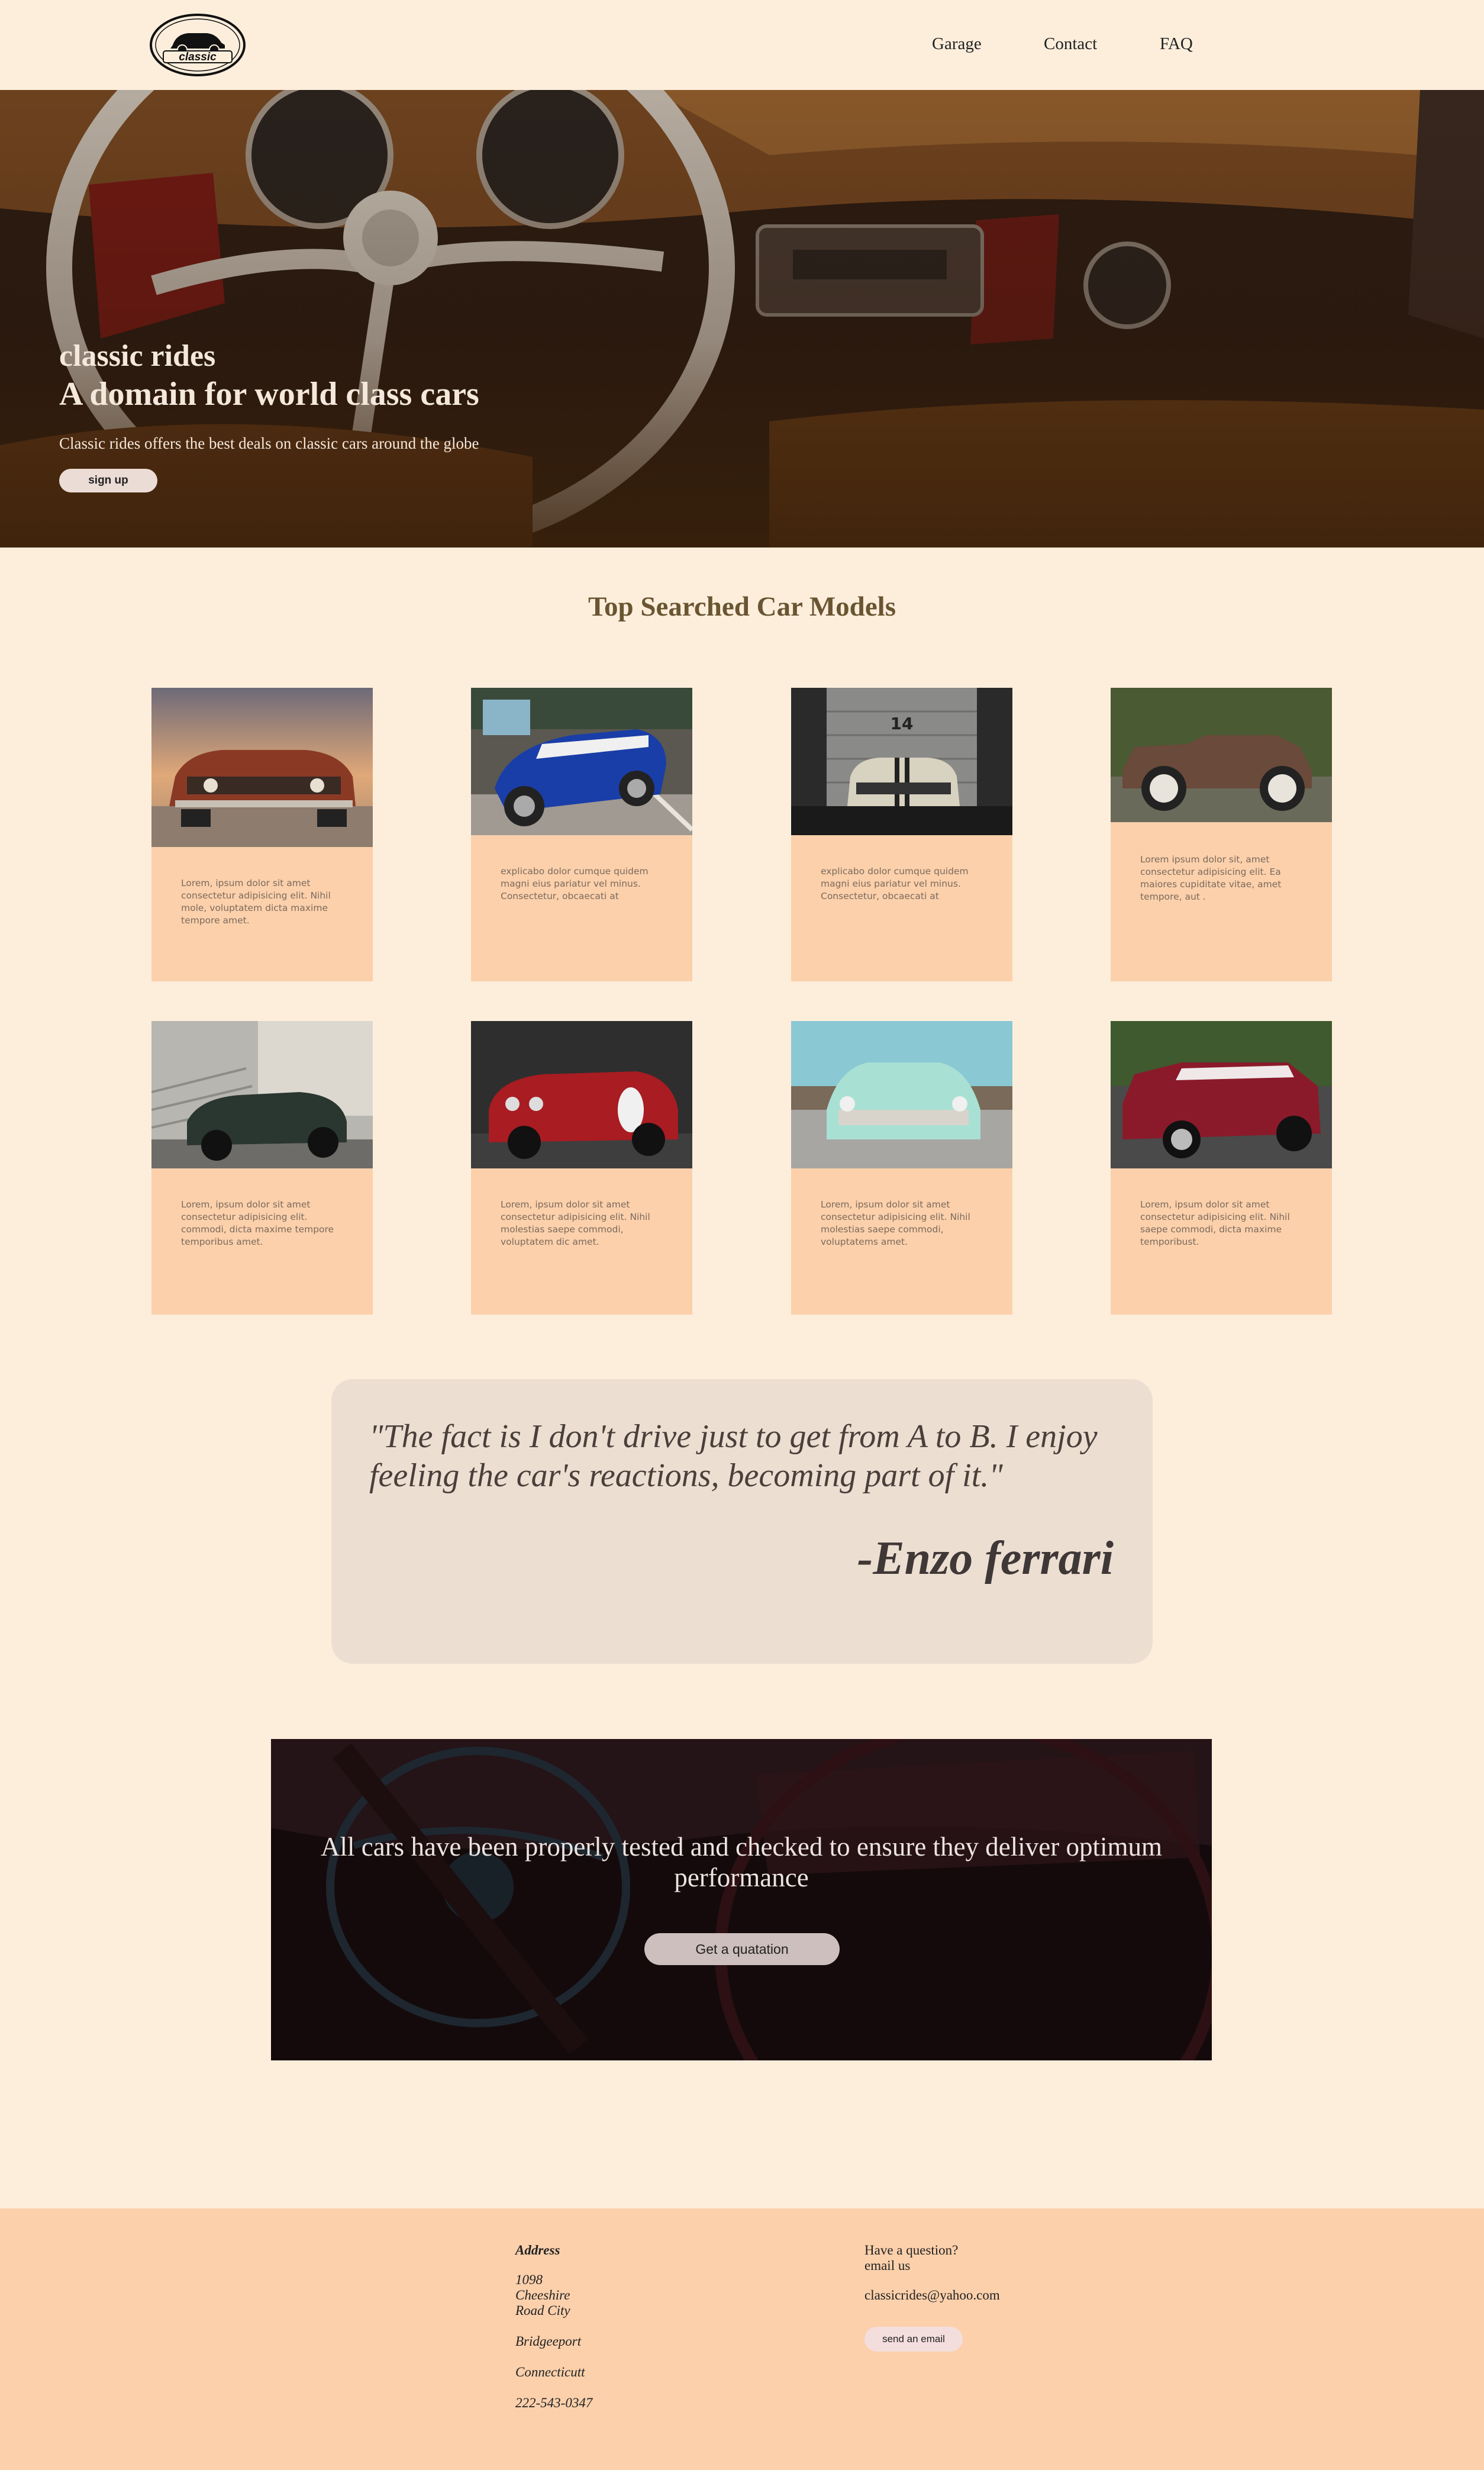 The image size is (1484, 2470). Describe the element at coordinates (554, 2402) in the screenshot. I see `address-phone: 222-543-0347` at that location.